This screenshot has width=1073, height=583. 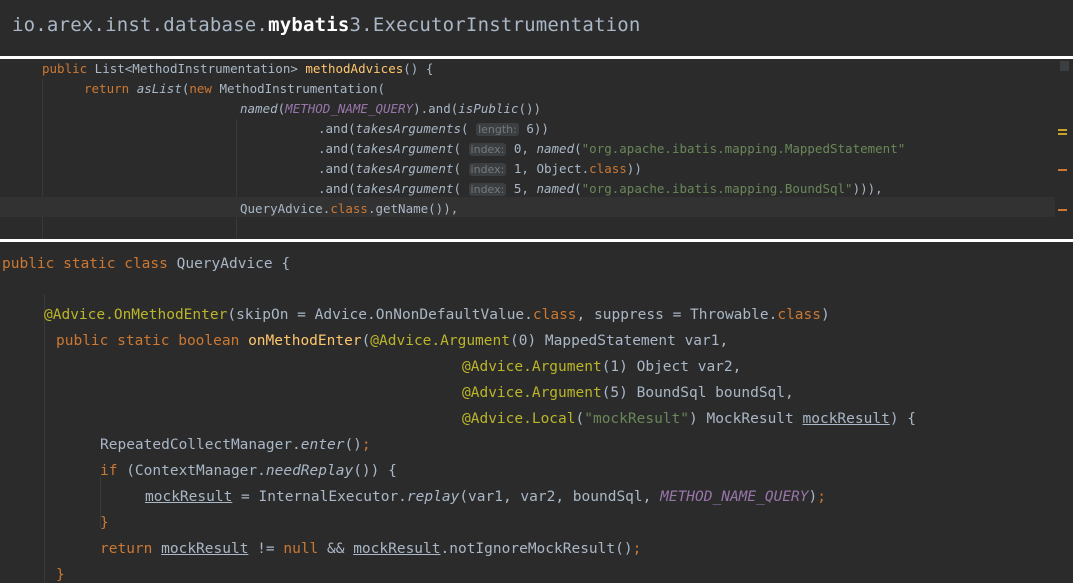 I want to click on class-path-bold-segment: mybatis, so click(x=309, y=25).